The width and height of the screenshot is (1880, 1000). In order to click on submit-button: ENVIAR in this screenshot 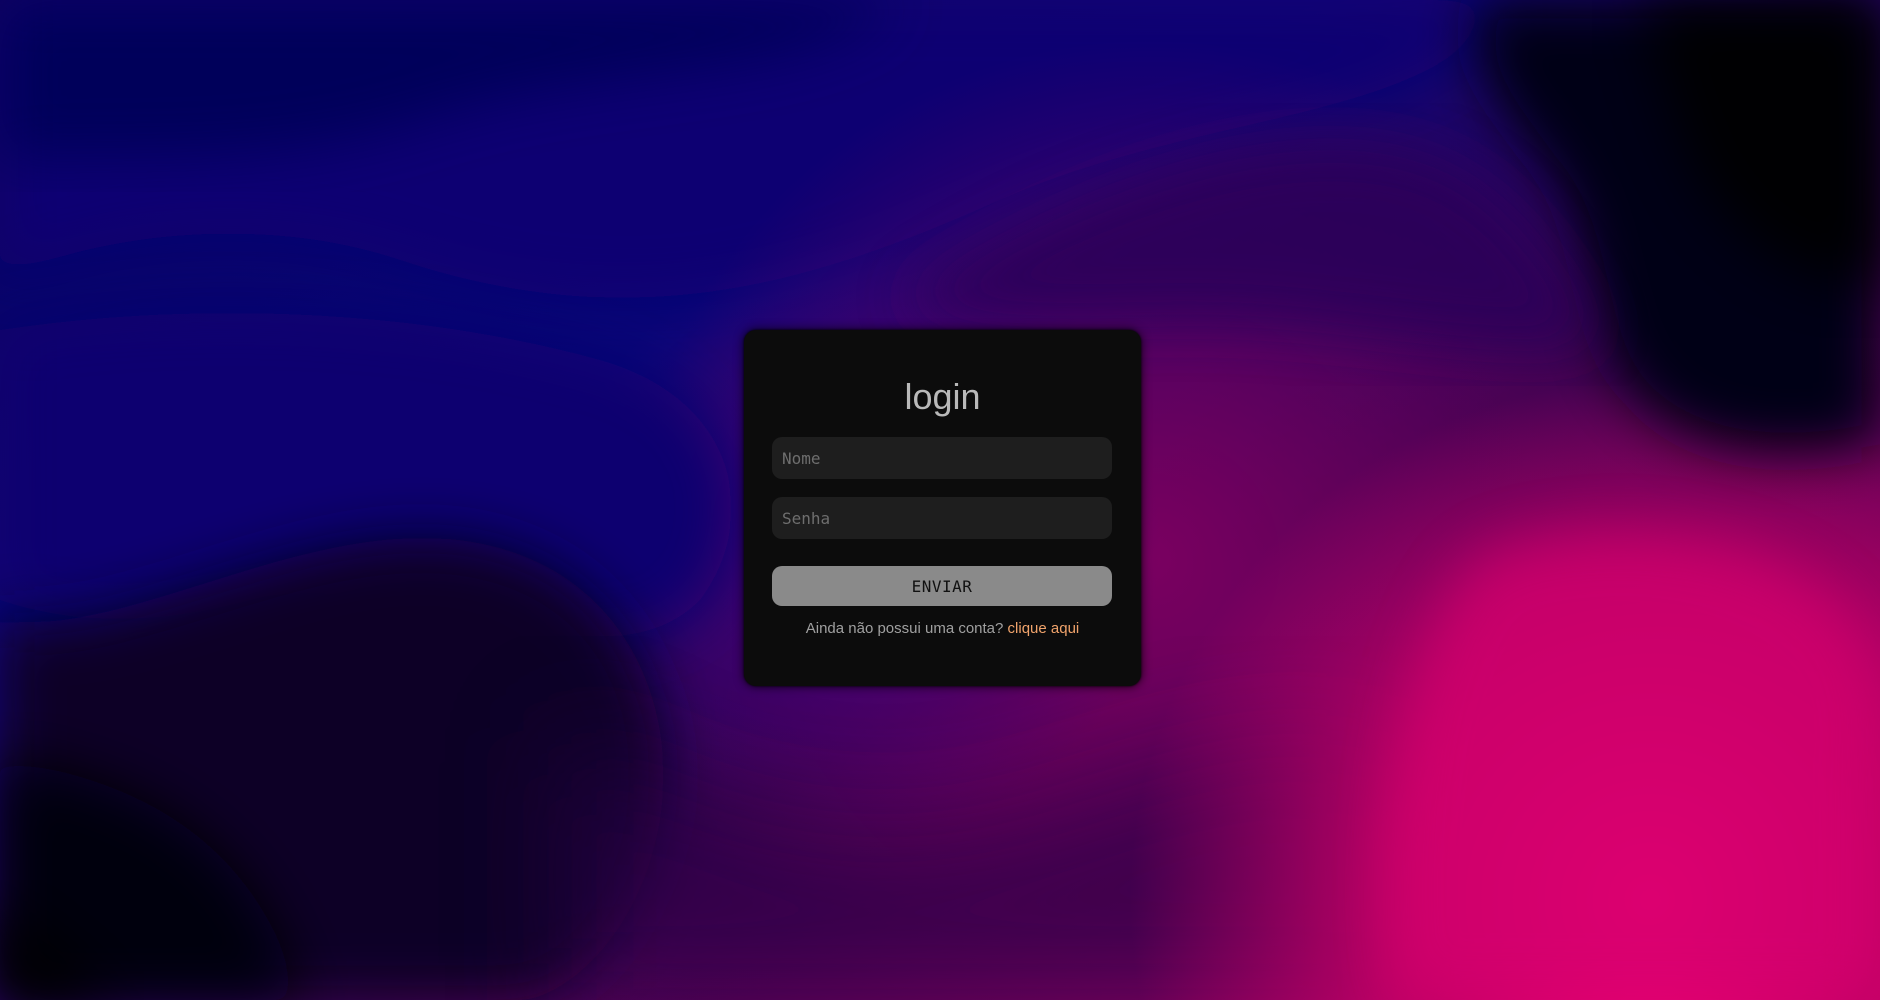, I will do `click(942, 586)`.